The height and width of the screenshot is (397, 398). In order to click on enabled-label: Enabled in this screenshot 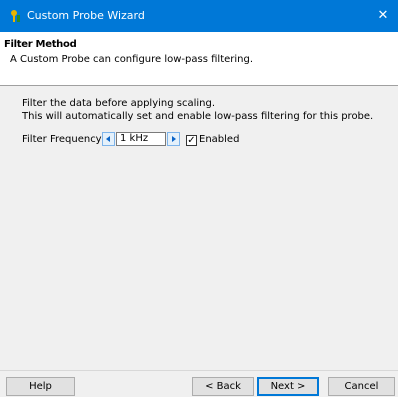, I will do `click(219, 139)`.